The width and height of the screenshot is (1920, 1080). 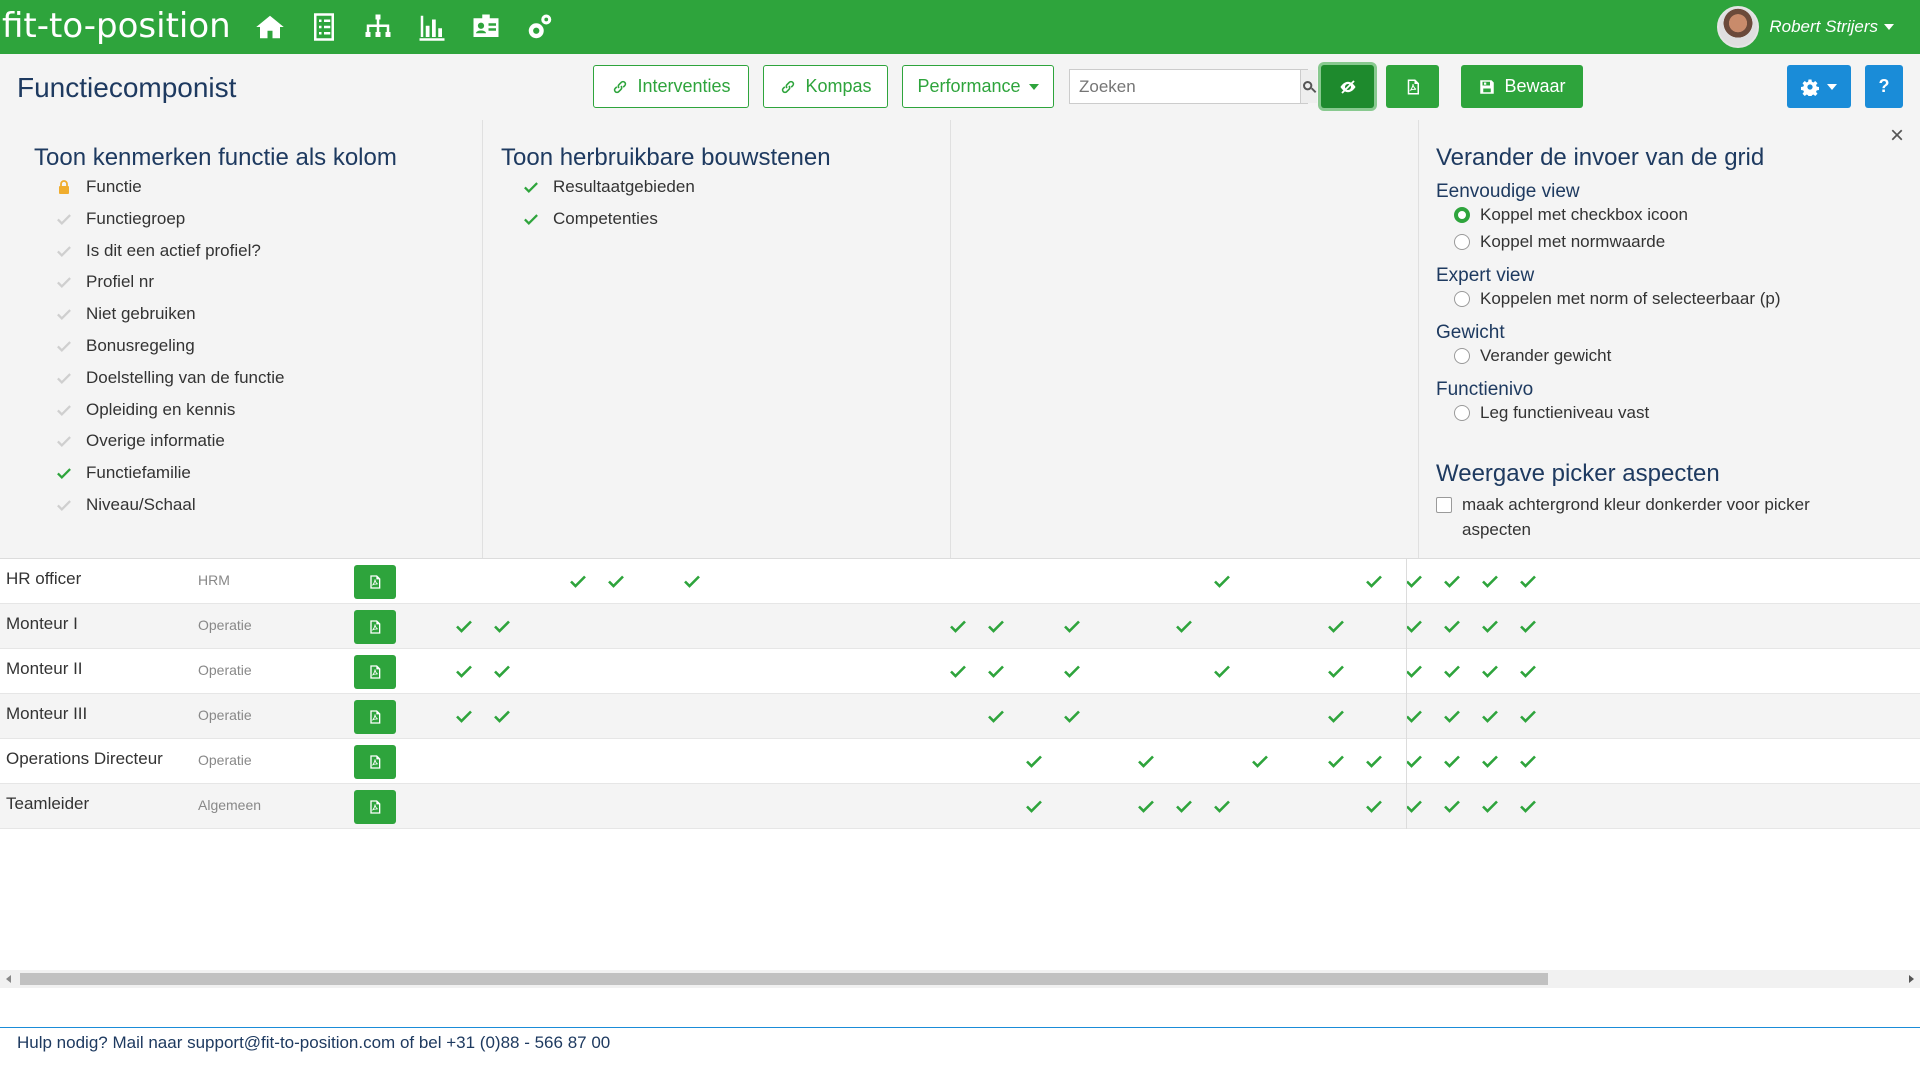 What do you see at coordinates (1884, 86) in the screenshot?
I see `help-button: ?` at bounding box center [1884, 86].